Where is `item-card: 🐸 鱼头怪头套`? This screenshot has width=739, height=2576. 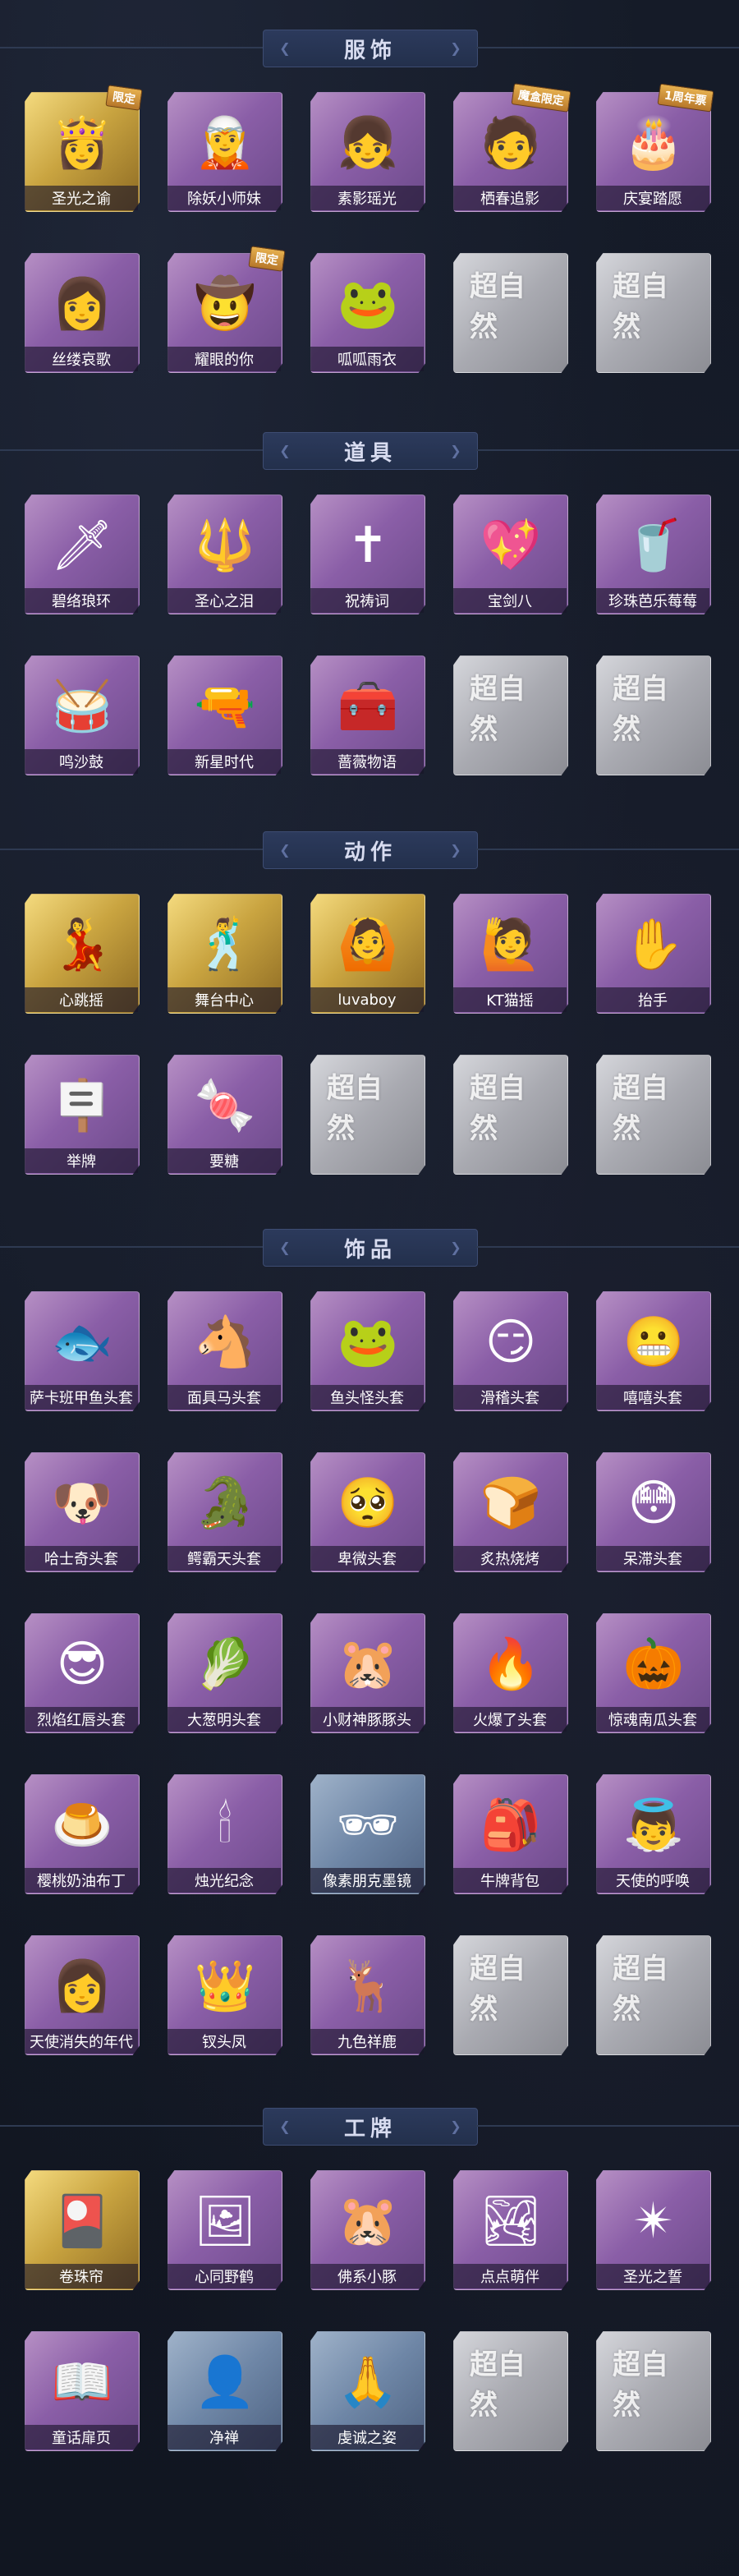
item-card: 🐸 鱼头怪头套 is located at coordinates (367, 1351).